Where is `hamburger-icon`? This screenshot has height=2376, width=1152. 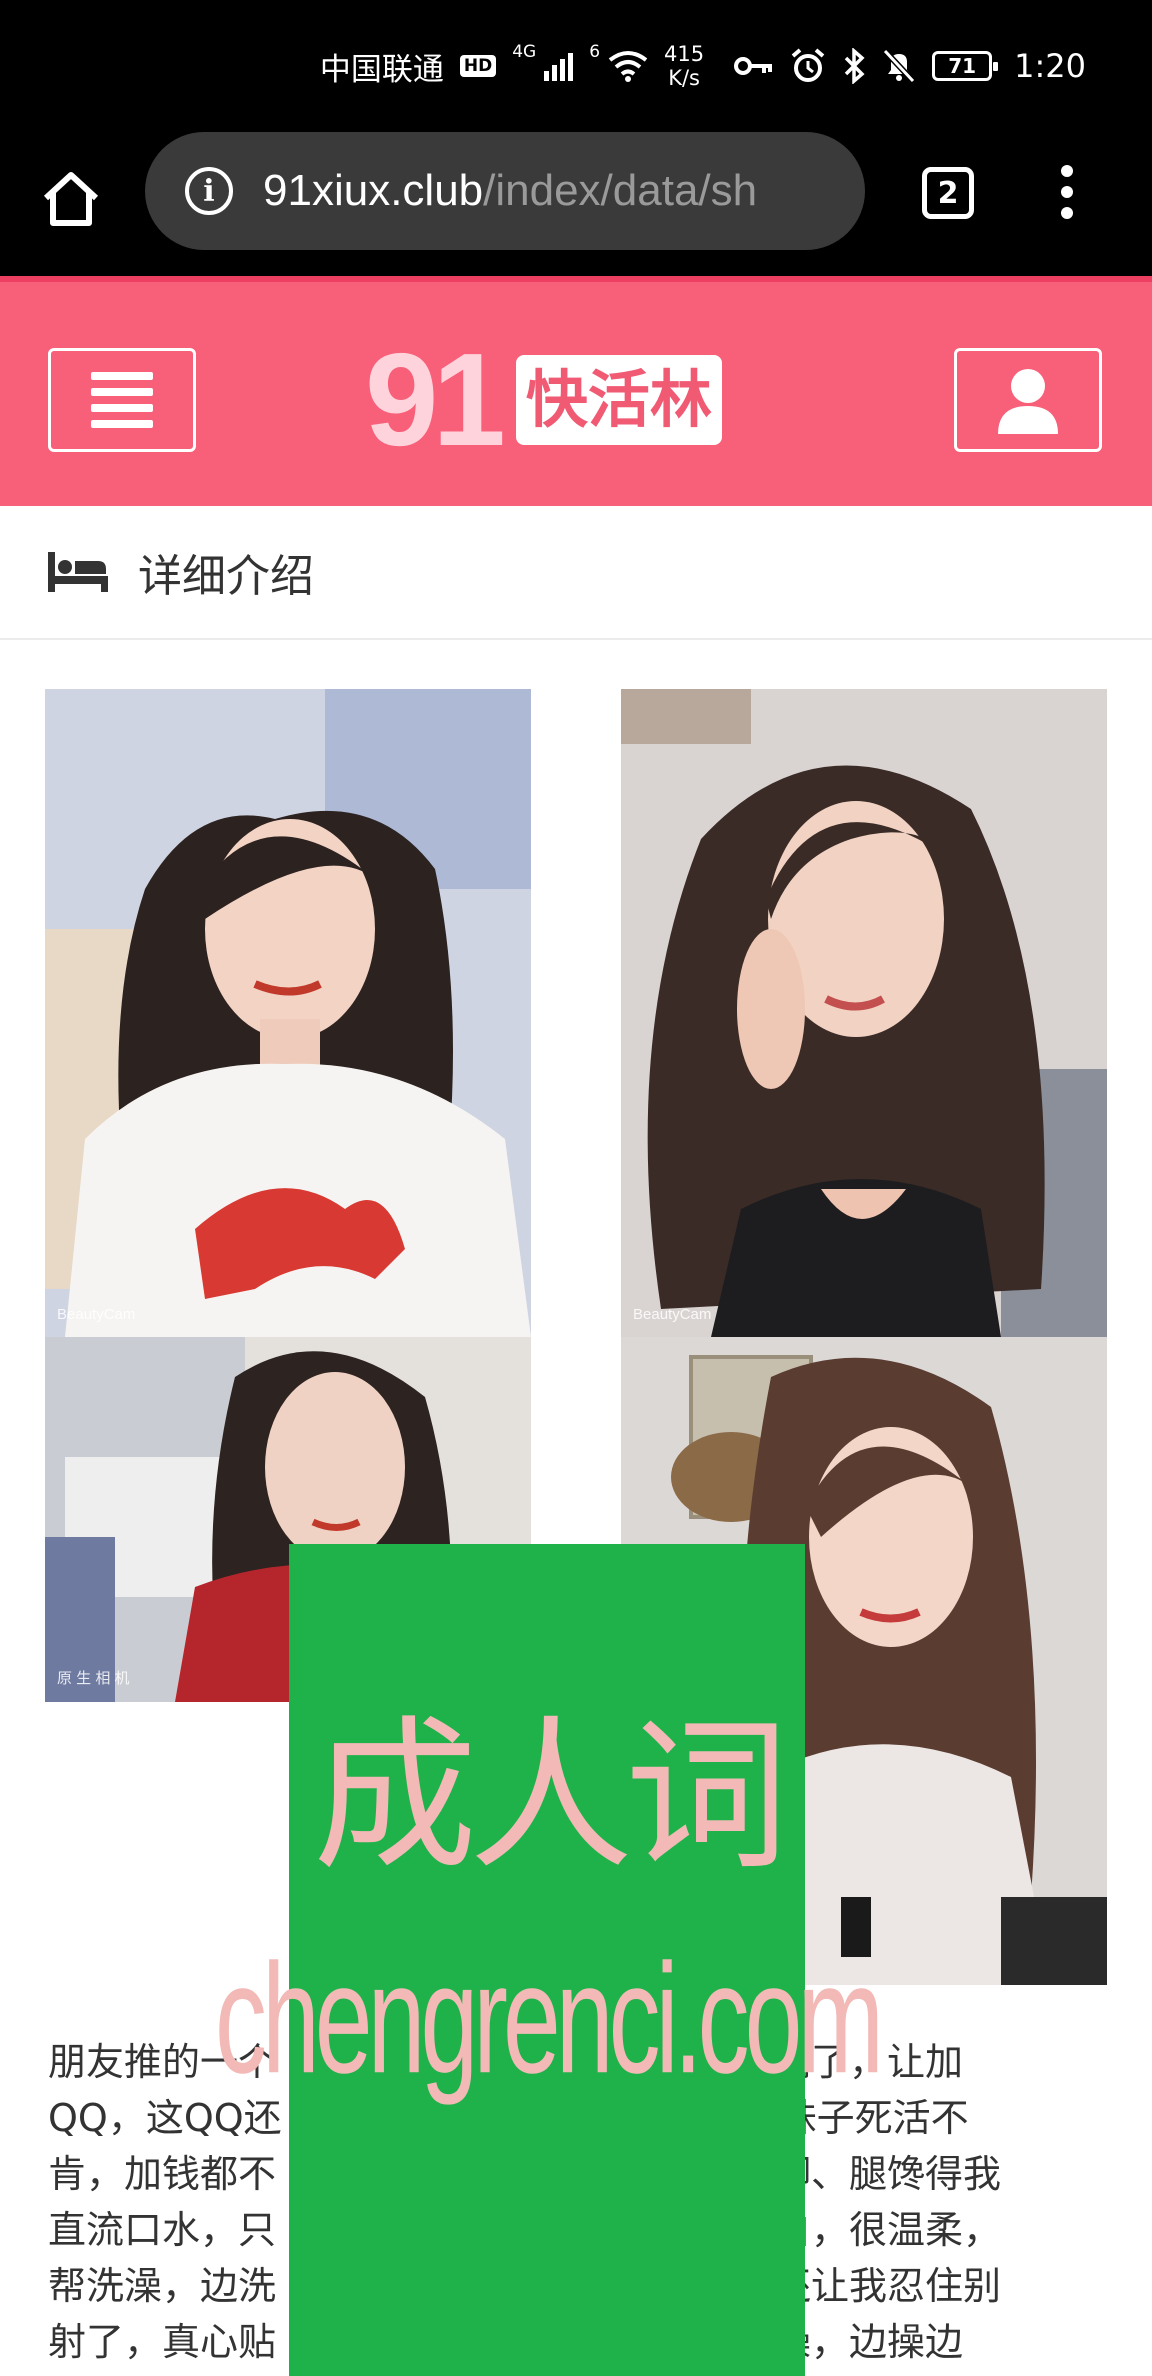 hamburger-icon is located at coordinates (122, 400).